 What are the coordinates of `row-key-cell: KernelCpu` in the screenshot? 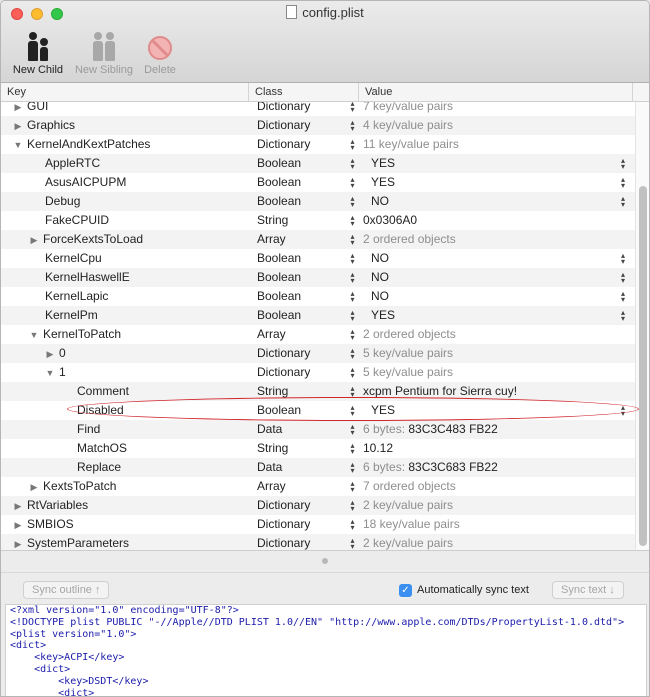 It's located at (125, 258).